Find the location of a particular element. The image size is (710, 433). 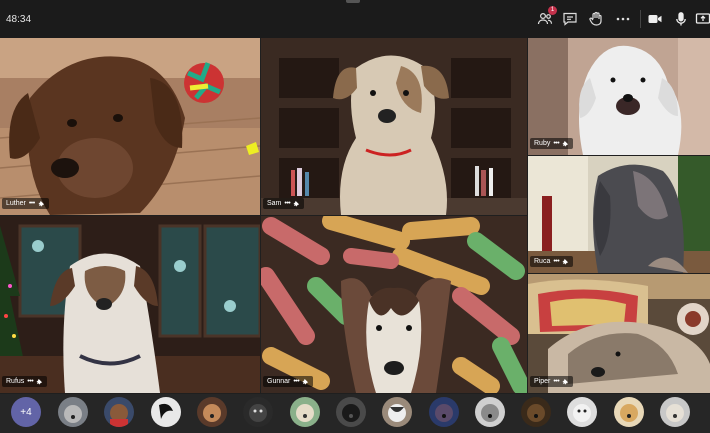

chat-button is located at coordinates (570, 19).